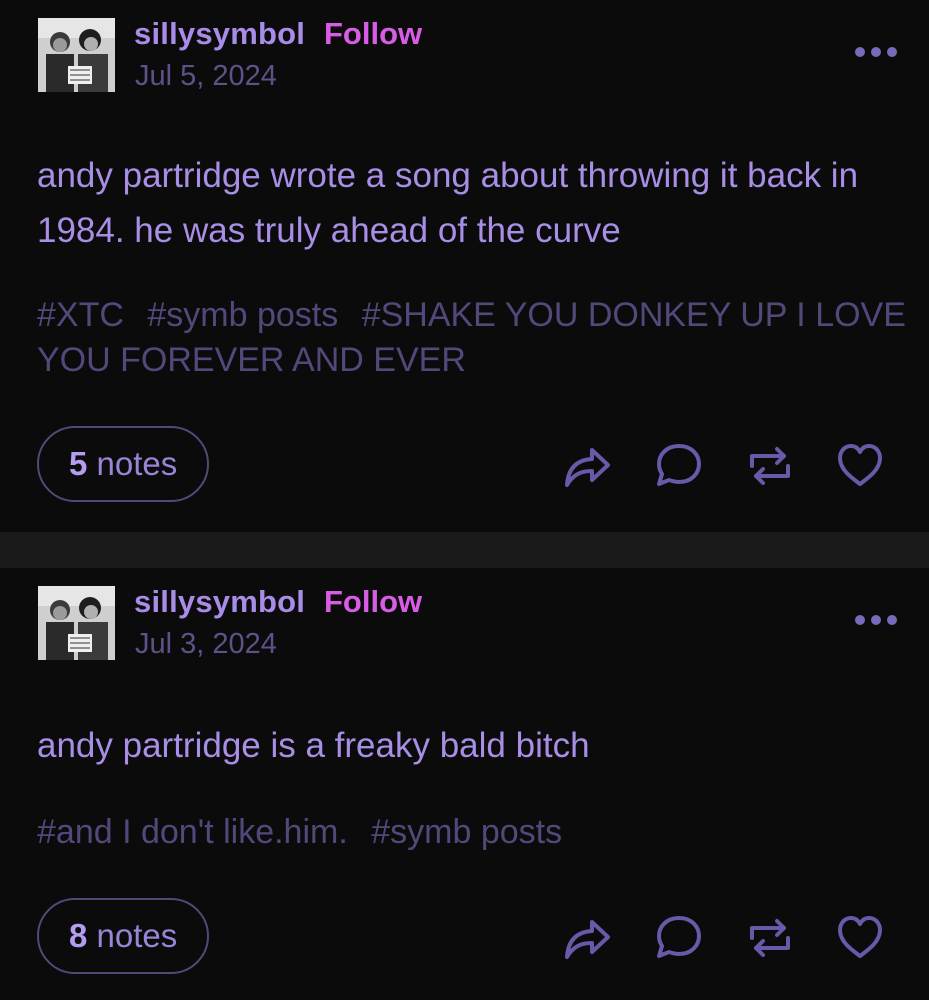 Image resolution: width=929 pixels, height=1000 pixels. What do you see at coordinates (80, 315) in the screenshot?
I see `tag-link: #XTC` at bounding box center [80, 315].